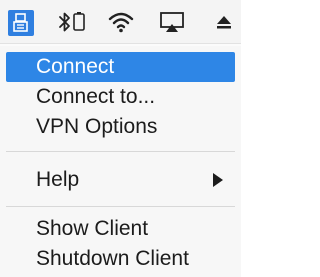 The width and height of the screenshot is (320, 277). I want to click on airplay-icon, so click(172, 22).